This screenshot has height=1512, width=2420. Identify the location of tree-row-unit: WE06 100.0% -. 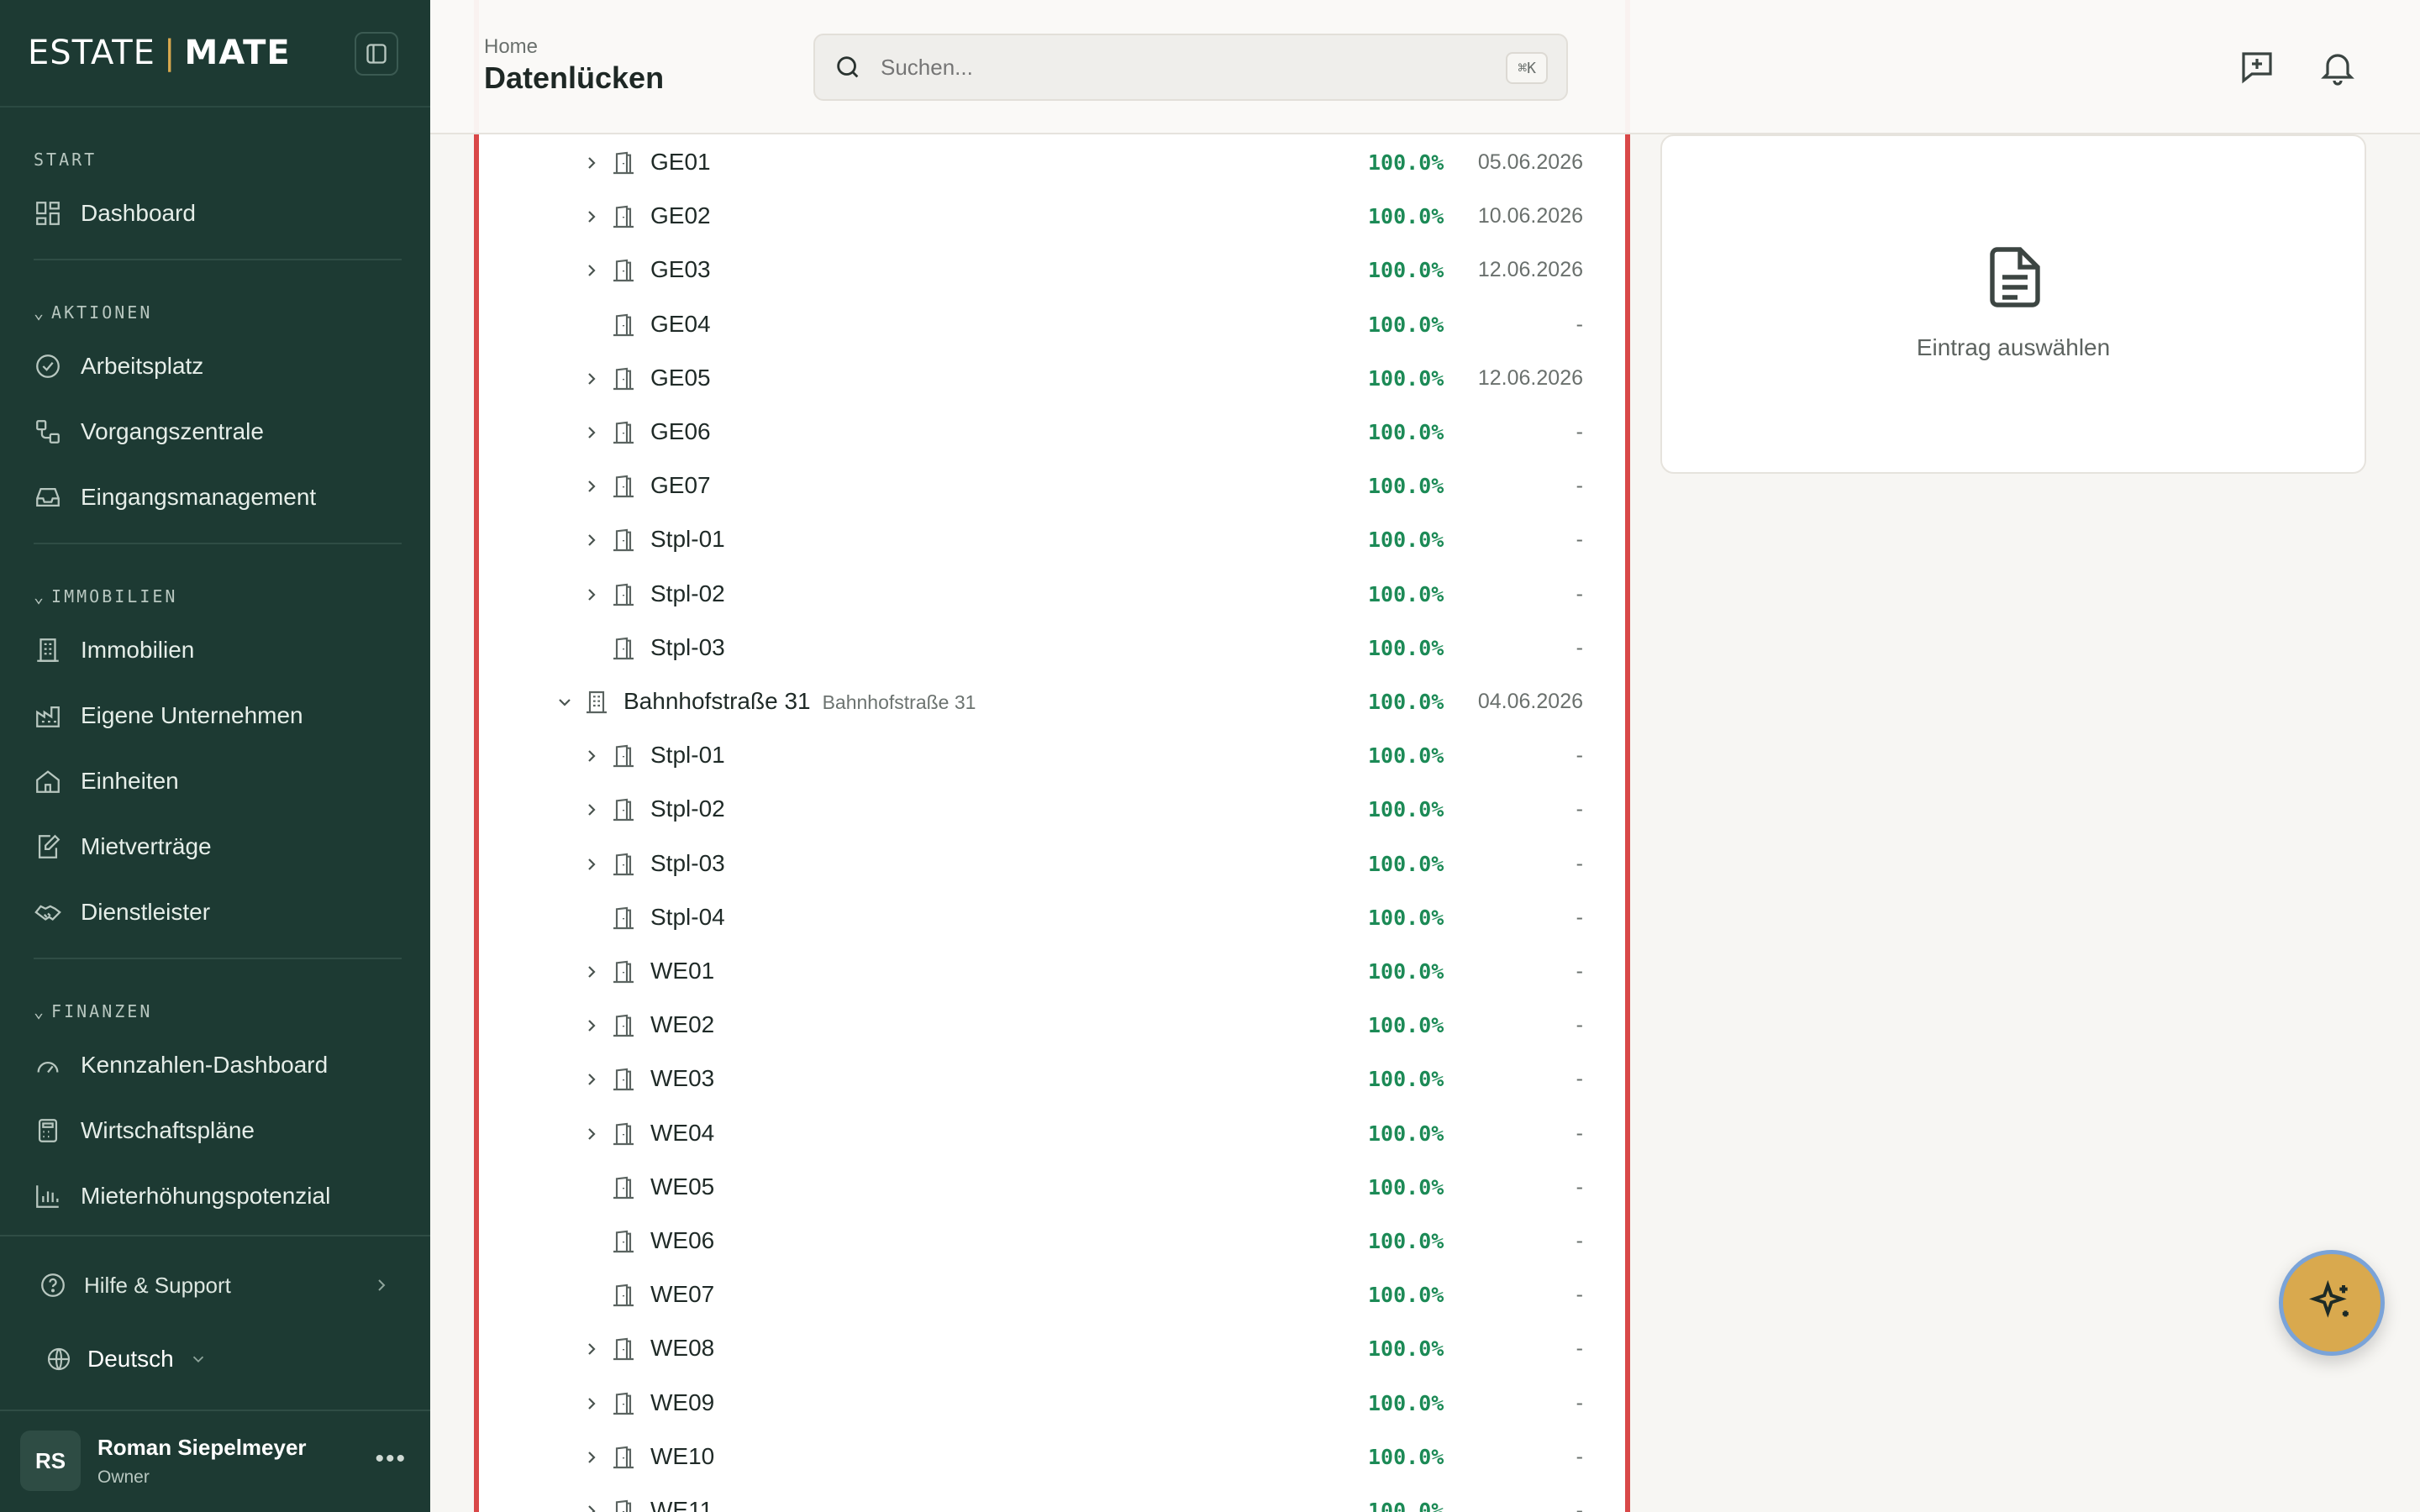
(1052, 1241).